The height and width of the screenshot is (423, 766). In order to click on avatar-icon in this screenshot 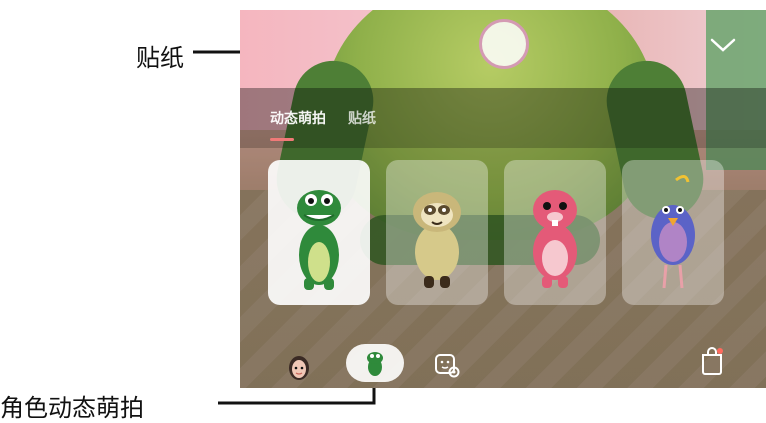, I will do `click(299, 367)`.